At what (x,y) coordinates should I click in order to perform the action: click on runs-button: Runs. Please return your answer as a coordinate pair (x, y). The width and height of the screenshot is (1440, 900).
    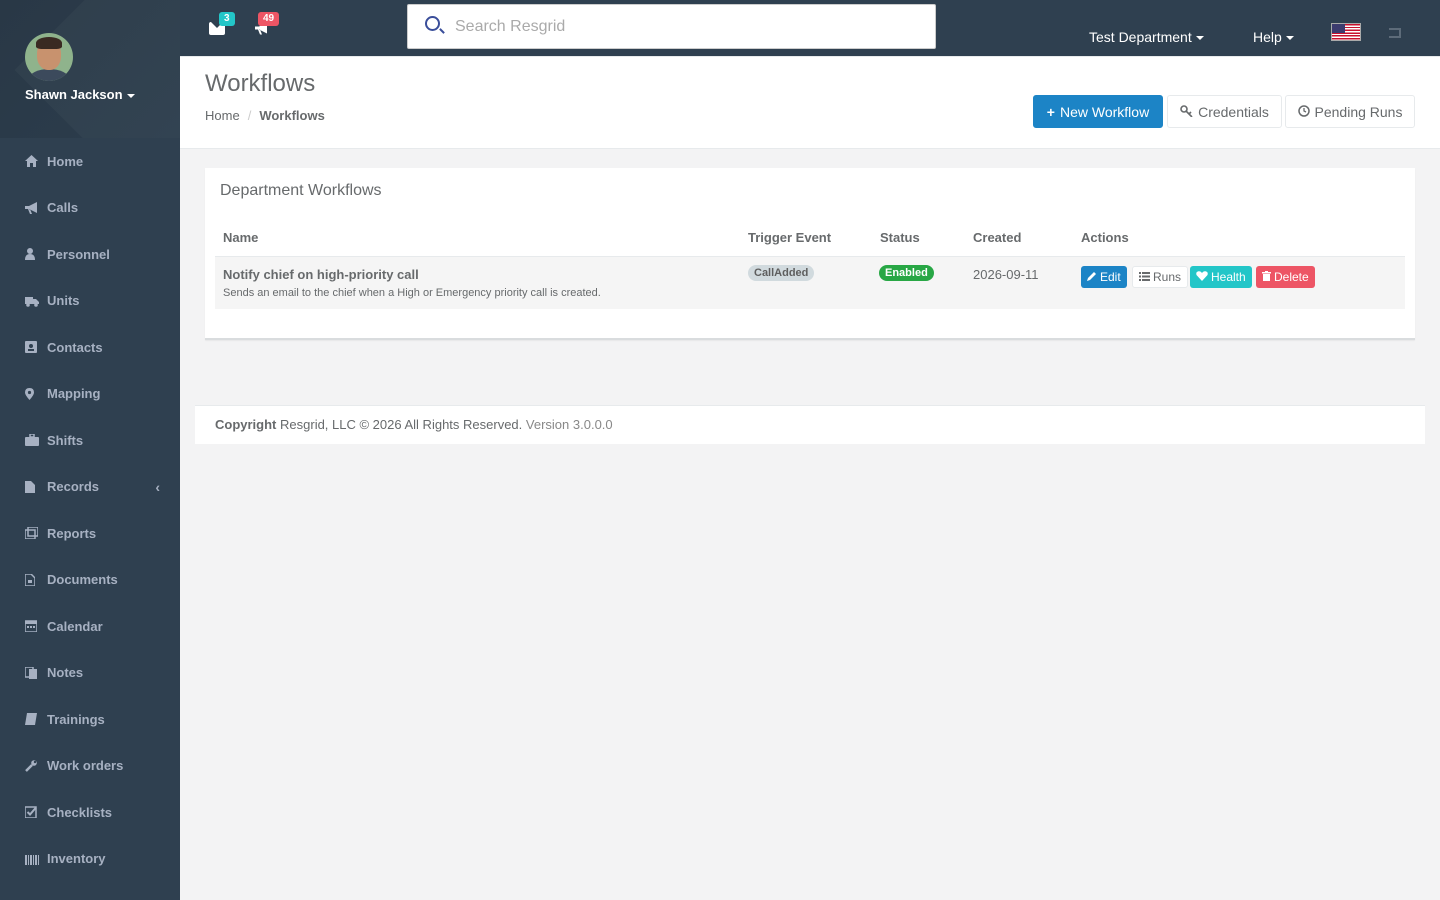
    Looking at the image, I should click on (1160, 277).